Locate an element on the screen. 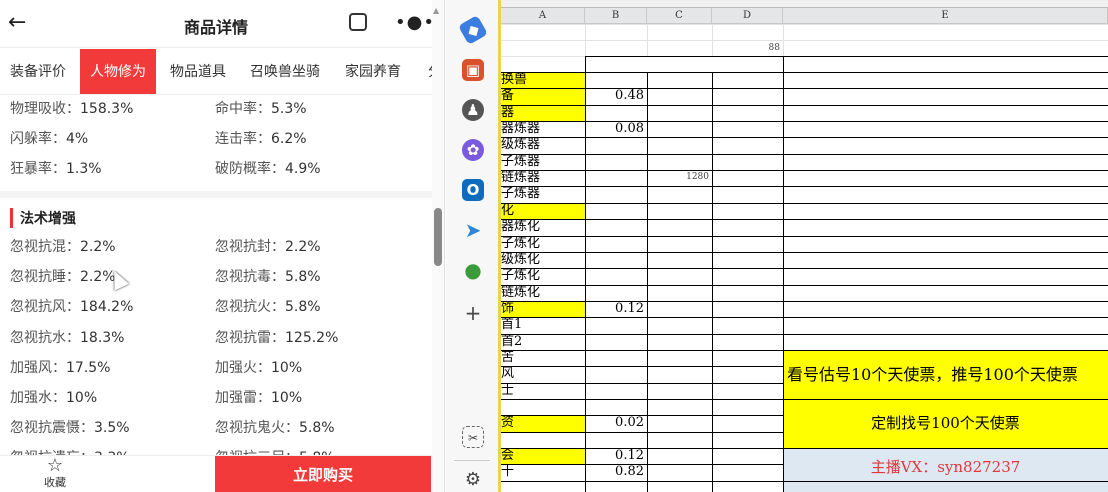  cell-a: 级炼器 is located at coordinates (543, 145).